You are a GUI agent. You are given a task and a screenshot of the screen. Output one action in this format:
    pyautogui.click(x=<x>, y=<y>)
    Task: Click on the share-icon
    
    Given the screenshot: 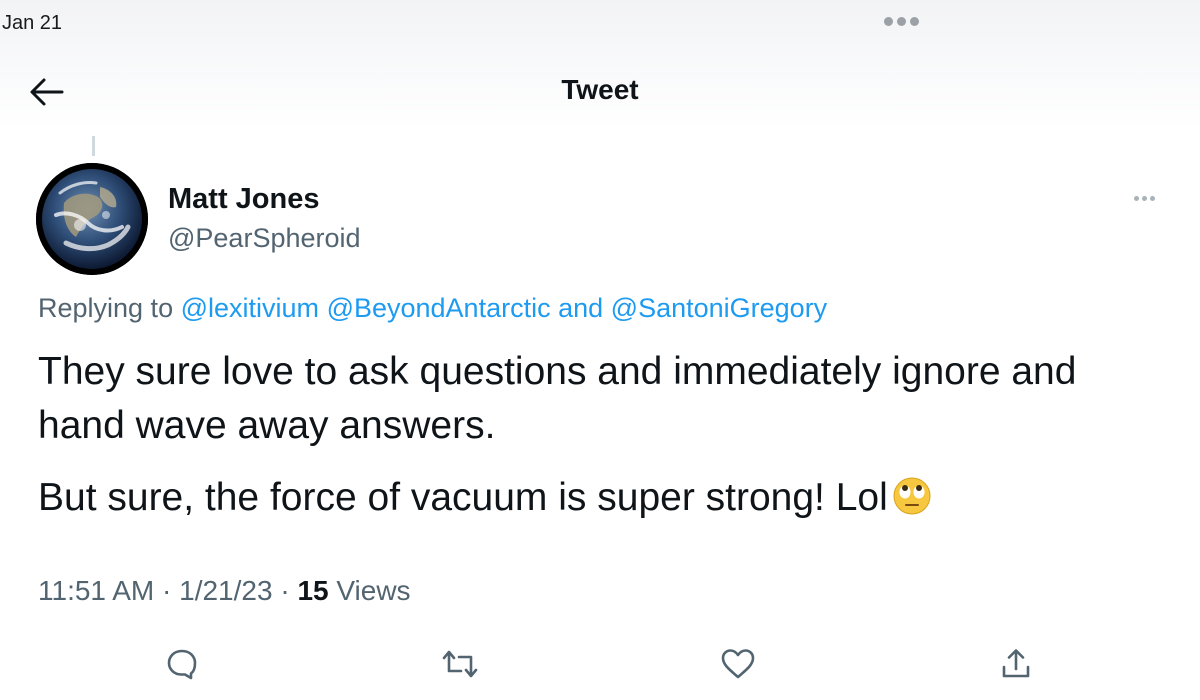 What is the action you would take?
    pyautogui.click(x=1016, y=663)
    